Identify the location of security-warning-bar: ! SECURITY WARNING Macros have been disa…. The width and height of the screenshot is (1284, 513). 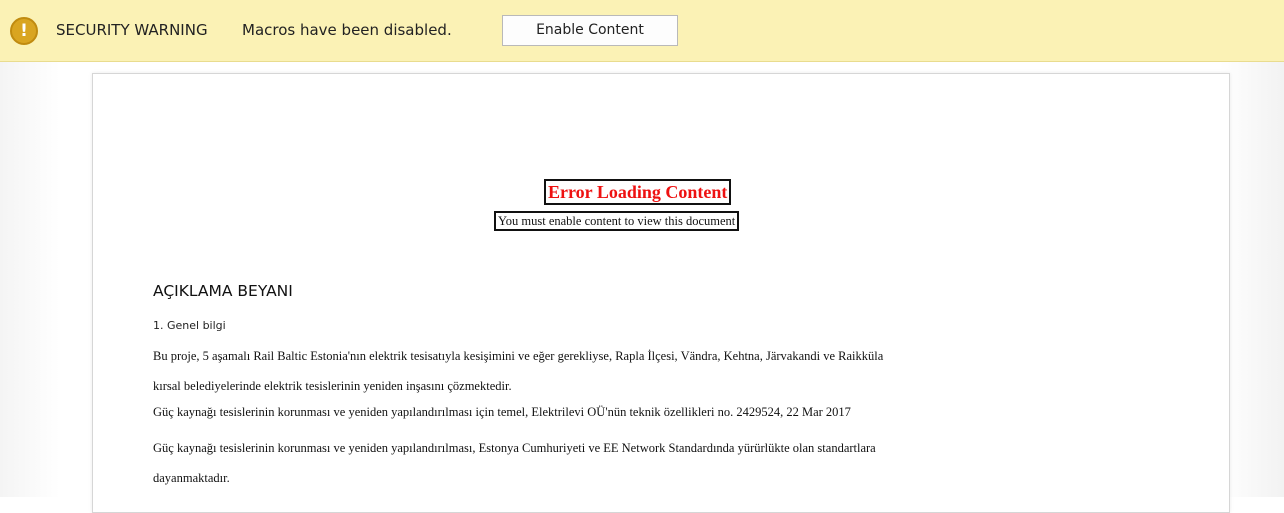
(642, 31).